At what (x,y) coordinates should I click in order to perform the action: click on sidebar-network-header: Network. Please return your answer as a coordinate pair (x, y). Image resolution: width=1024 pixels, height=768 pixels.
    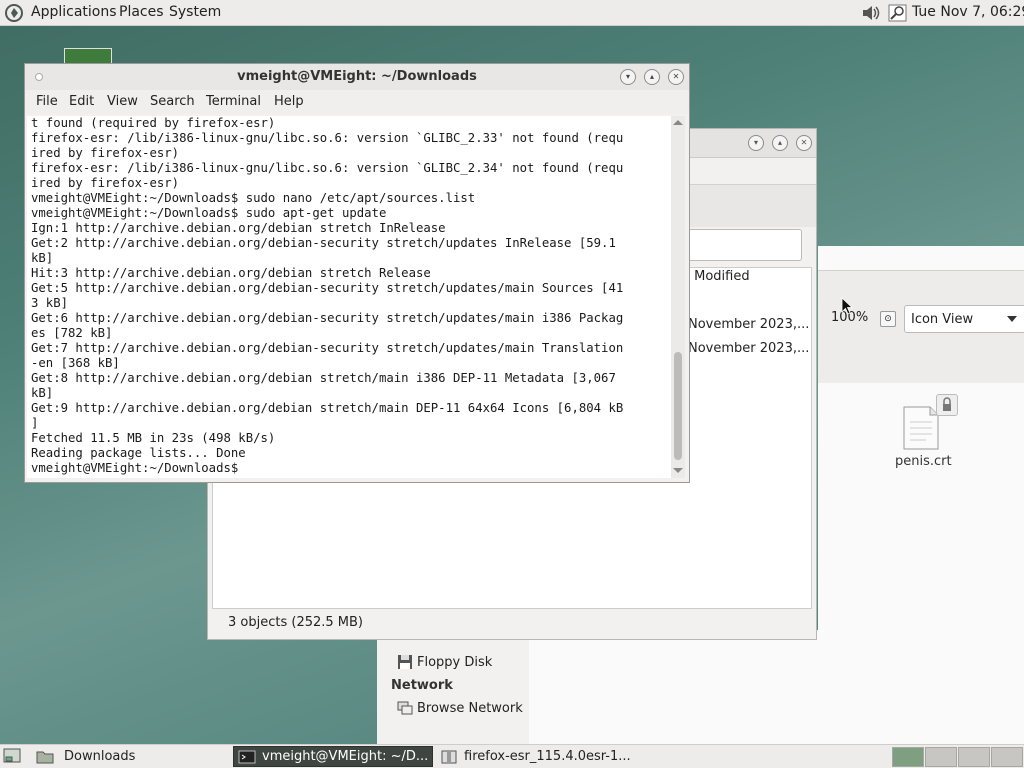
    Looking at the image, I should click on (422, 685).